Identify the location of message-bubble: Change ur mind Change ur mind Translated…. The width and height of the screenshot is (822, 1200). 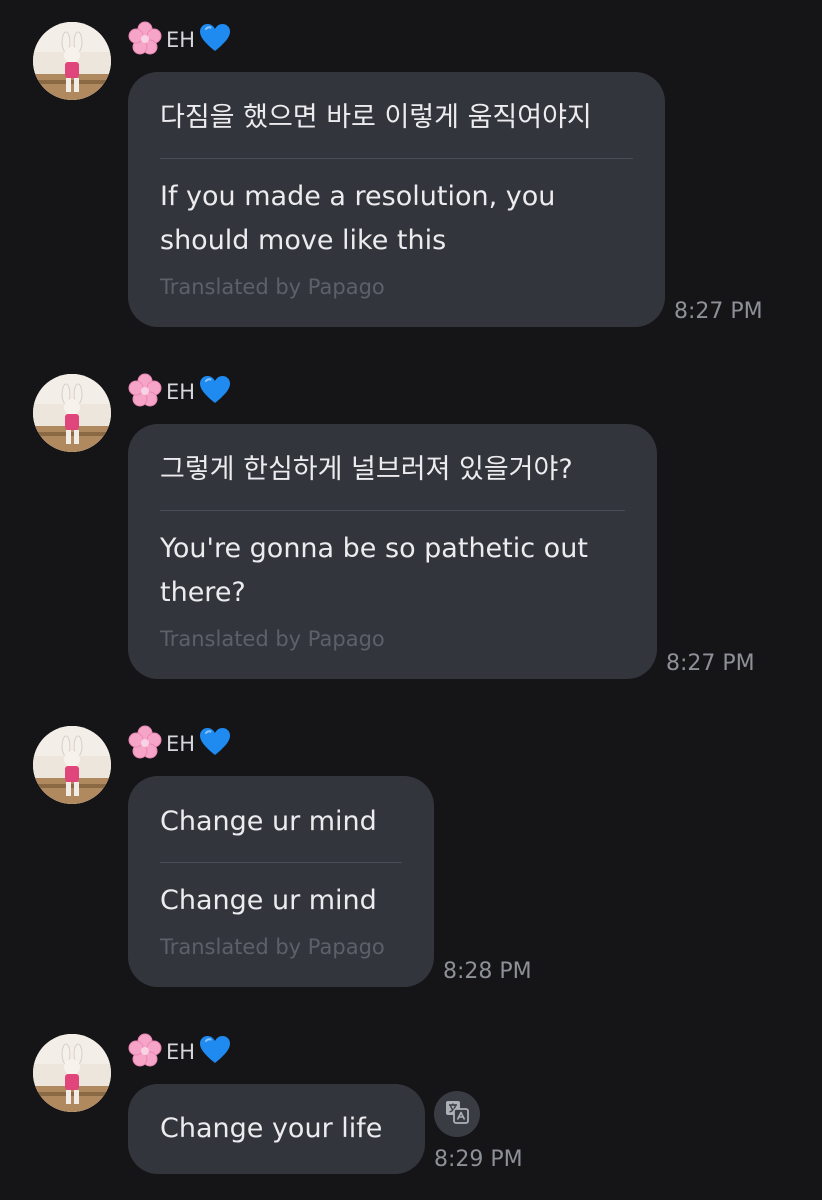
(281, 881).